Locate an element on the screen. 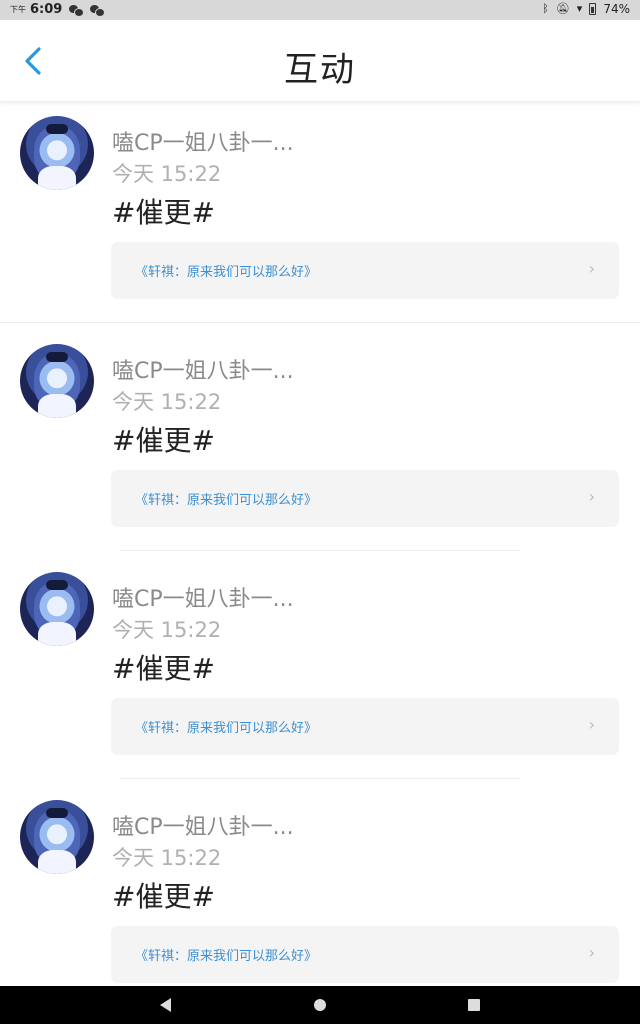  system-nav-bar is located at coordinates (320, 1005).